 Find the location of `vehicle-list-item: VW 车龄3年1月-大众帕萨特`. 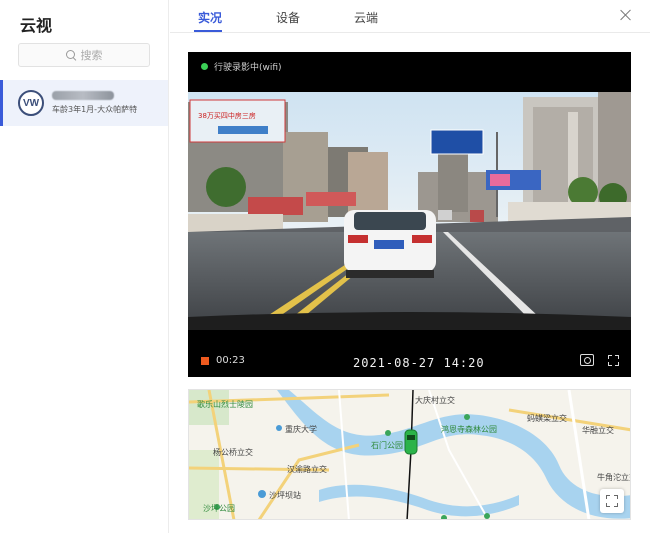

vehicle-list-item: VW 车龄3年1月-大众帕萨特 is located at coordinates (84, 103).